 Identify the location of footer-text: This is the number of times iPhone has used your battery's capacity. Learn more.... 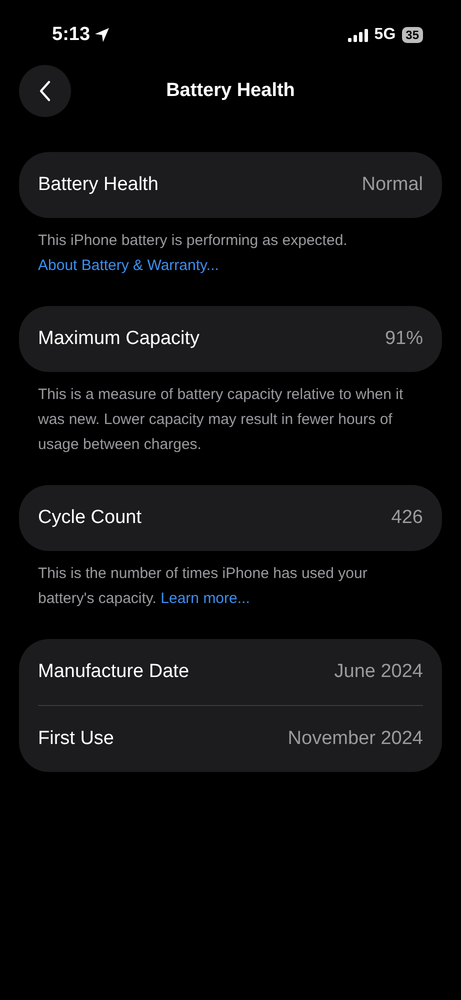
(202, 586).